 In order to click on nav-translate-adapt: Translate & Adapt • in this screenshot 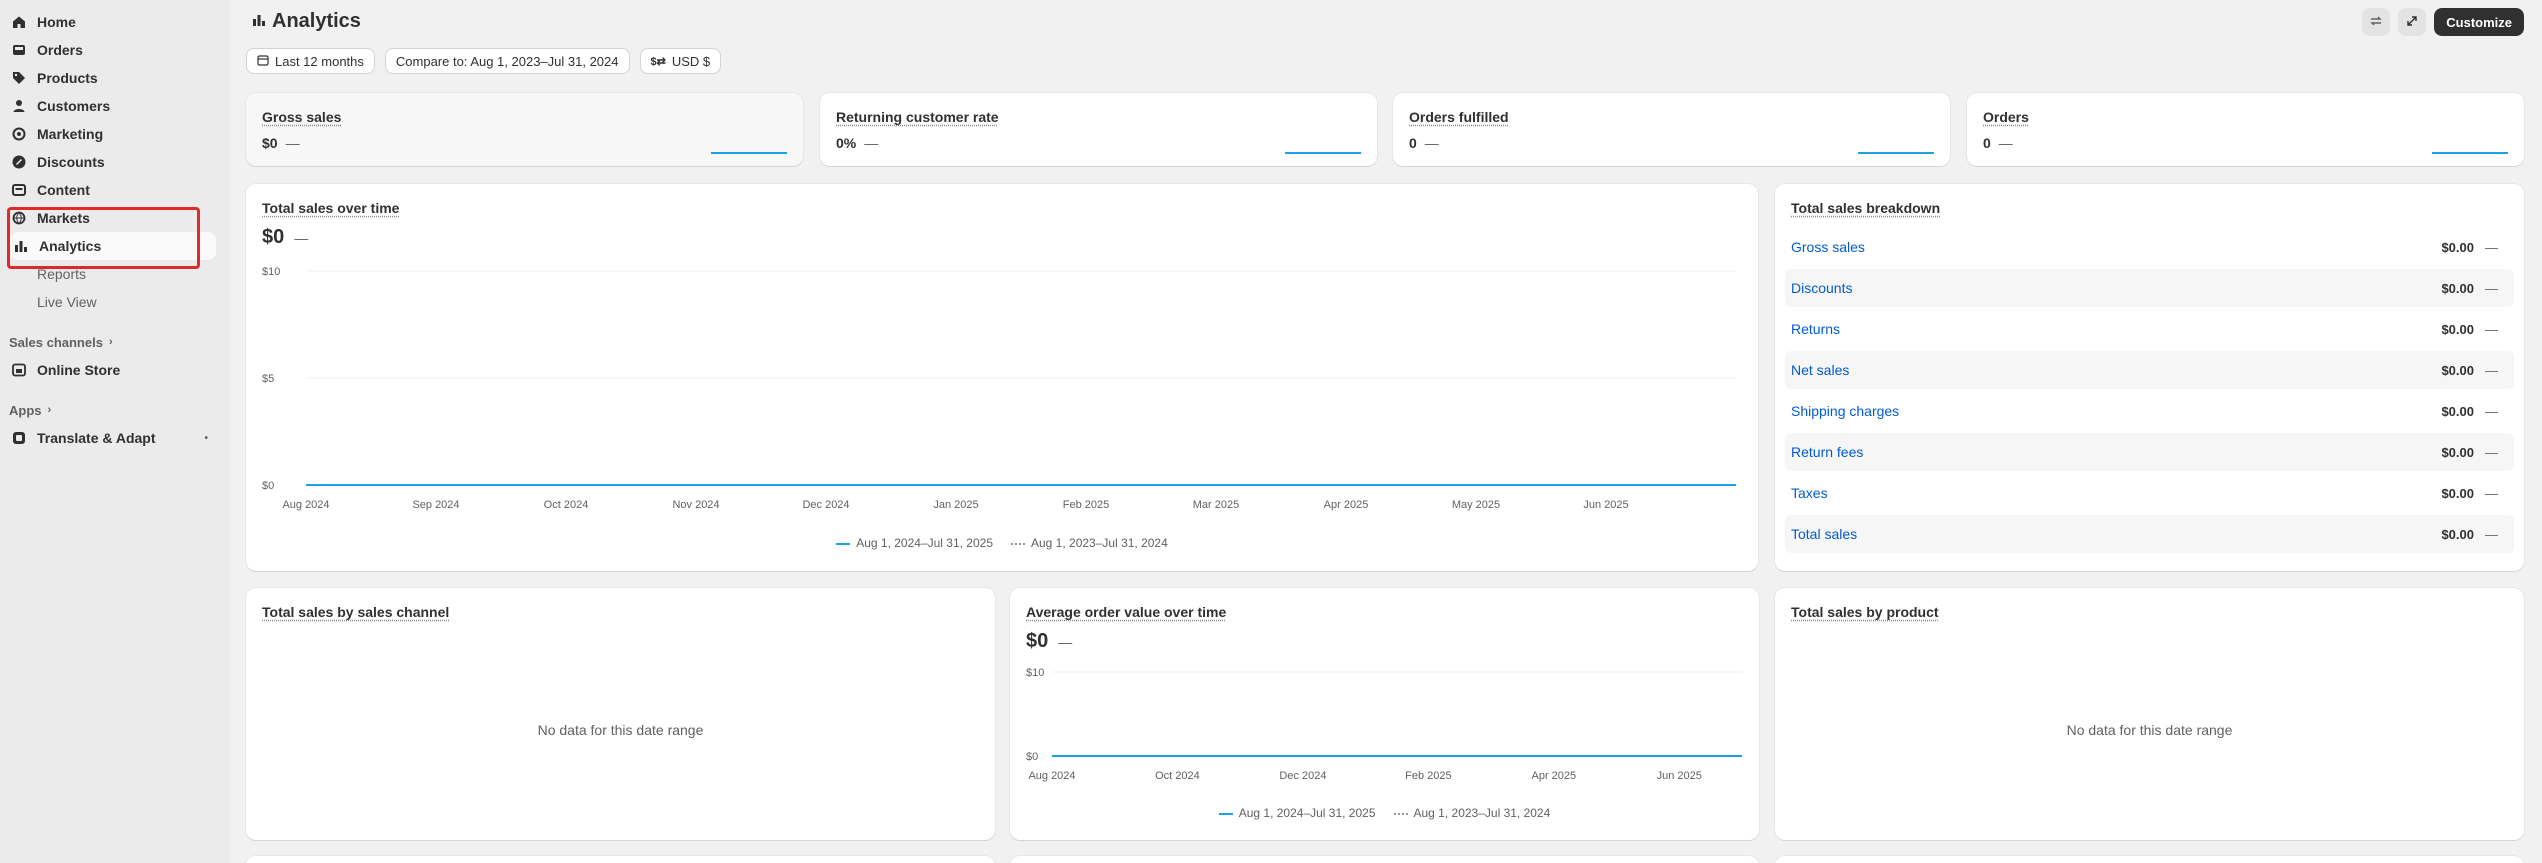, I will do `click(115, 438)`.